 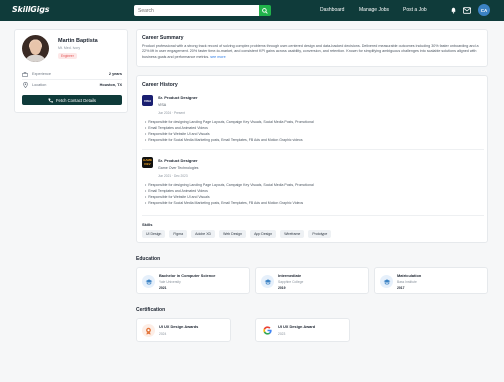 What do you see at coordinates (72, 85) in the screenshot?
I see `location-row: Location Houston, TX` at bounding box center [72, 85].